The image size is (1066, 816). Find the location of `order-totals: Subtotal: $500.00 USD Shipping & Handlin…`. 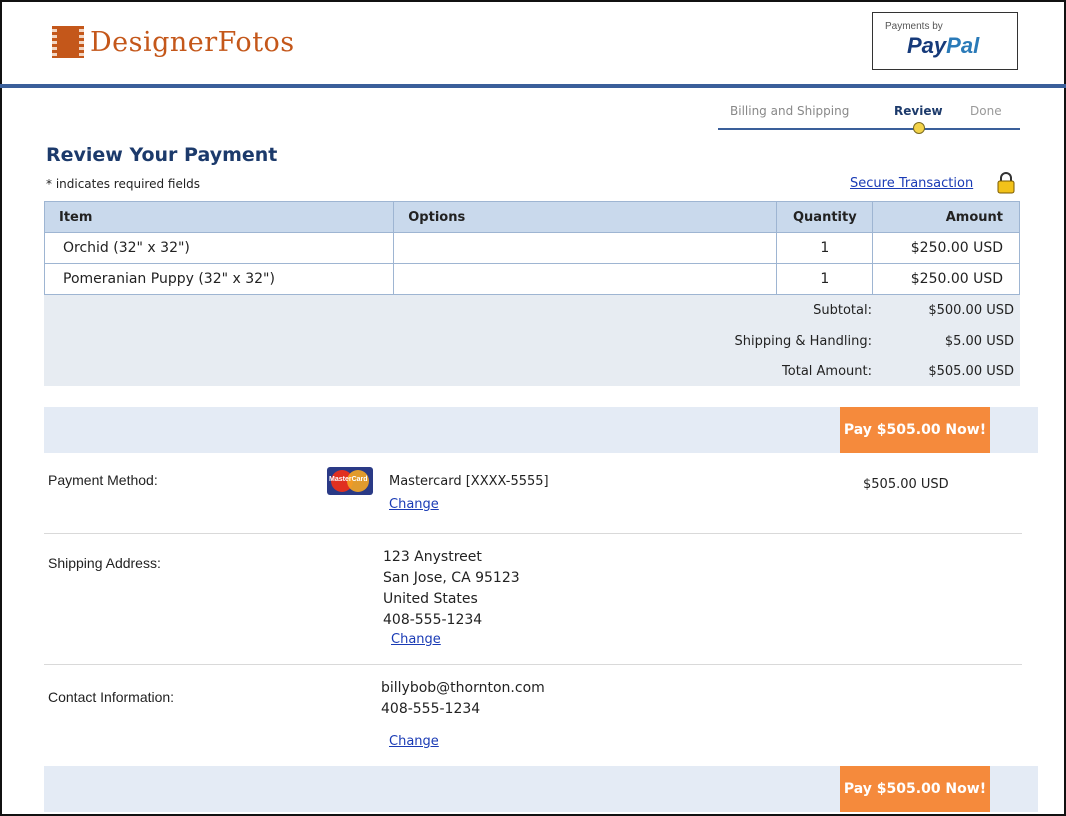

order-totals: Subtotal: $500.00 USD Shipping & Handlin… is located at coordinates (532, 340).